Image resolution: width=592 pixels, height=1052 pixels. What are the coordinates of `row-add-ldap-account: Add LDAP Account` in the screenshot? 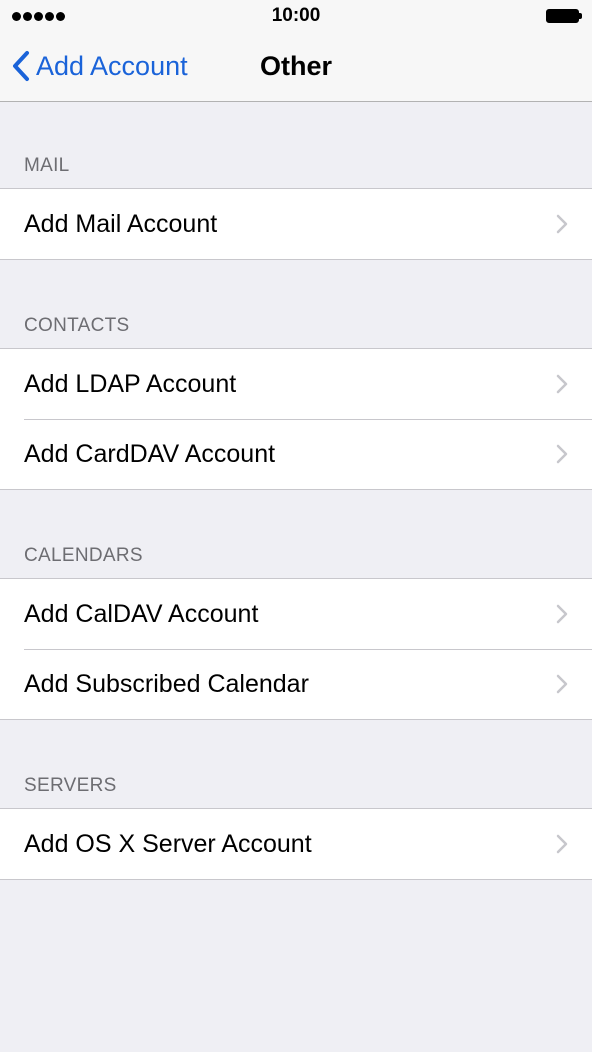 It's located at (296, 384).